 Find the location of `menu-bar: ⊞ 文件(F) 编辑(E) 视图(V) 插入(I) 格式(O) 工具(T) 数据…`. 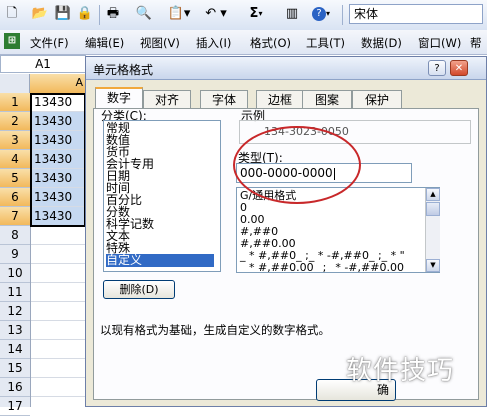

menu-bar: ⊞ 文件(F) 编辑(E) 视图(V) 插入(I) 格式(O) 工具(T) 数据… is located at coordinates (243, 42).